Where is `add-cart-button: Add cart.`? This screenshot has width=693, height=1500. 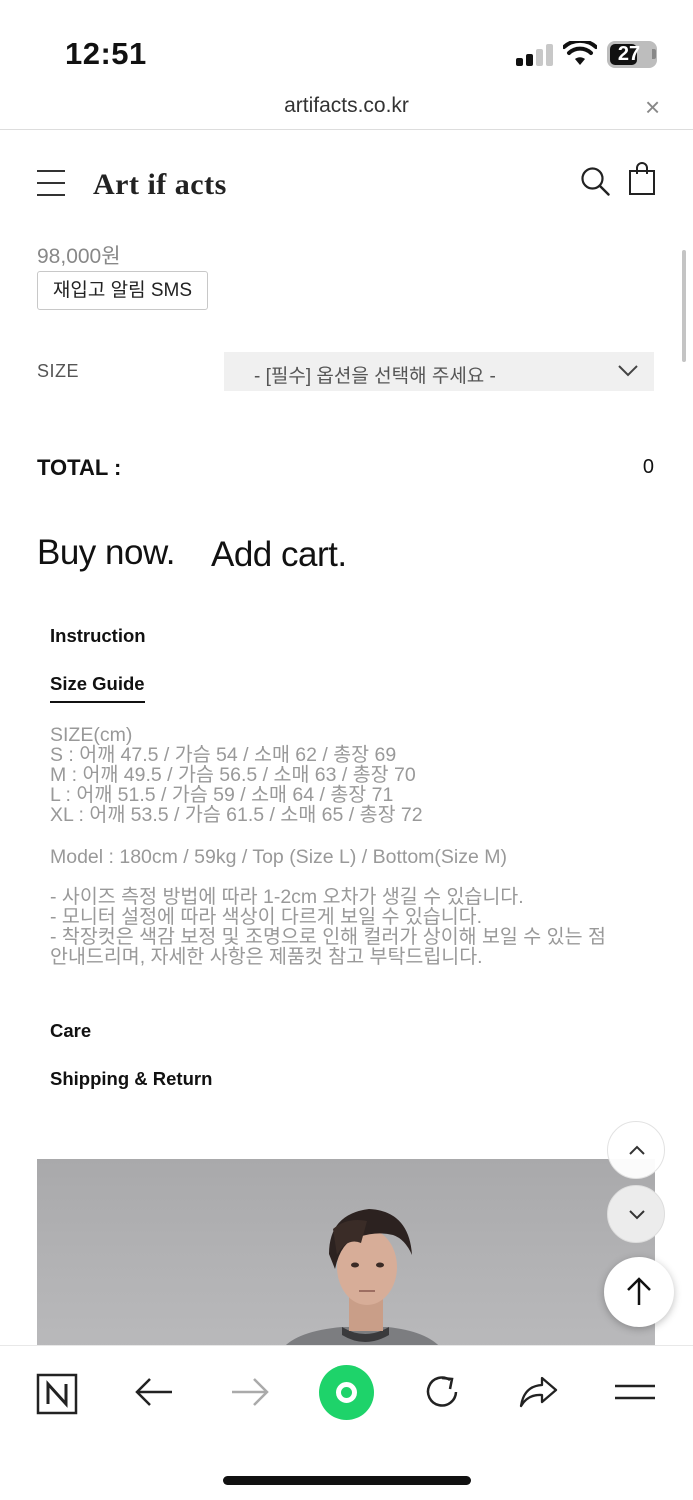
add-cart-button: Add cart. is located at coordinates (279, 555).